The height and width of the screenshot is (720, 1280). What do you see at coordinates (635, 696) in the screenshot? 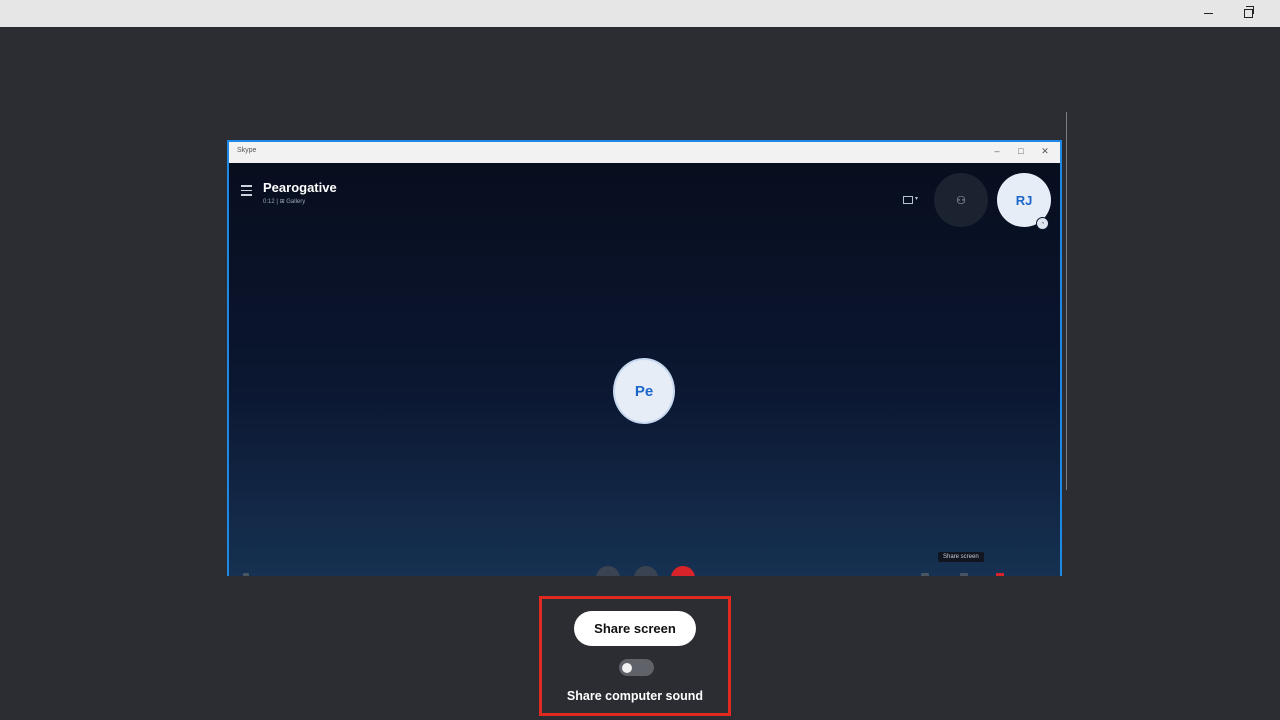
I see `share-computer-sound-label: Share computer sound` at bounding box center [635, 696].